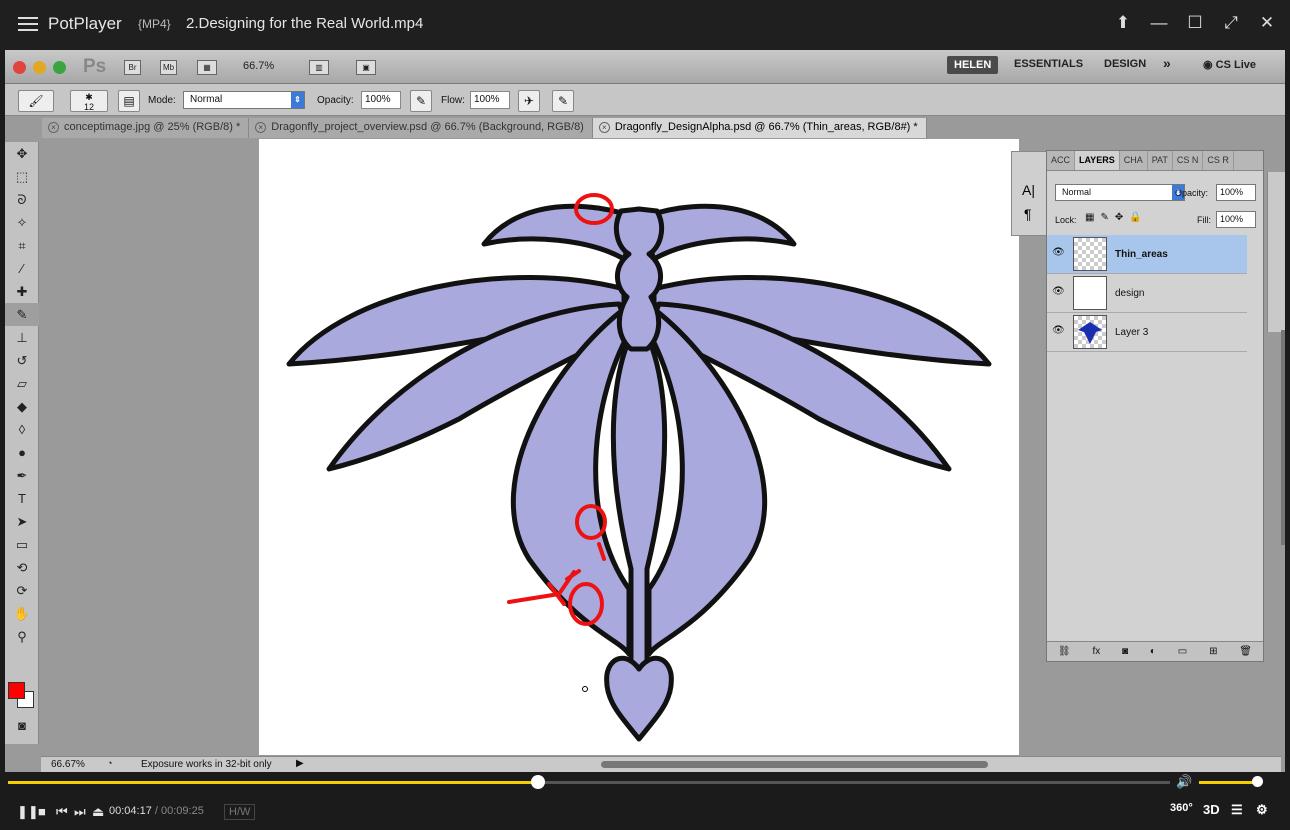 Image resolution: width=1290 pixels, height=830 pixels. What do you see at coordinates (490, 100) in the screenshot?
I see `flow-input: 100%` at bounding box center [490, 100].